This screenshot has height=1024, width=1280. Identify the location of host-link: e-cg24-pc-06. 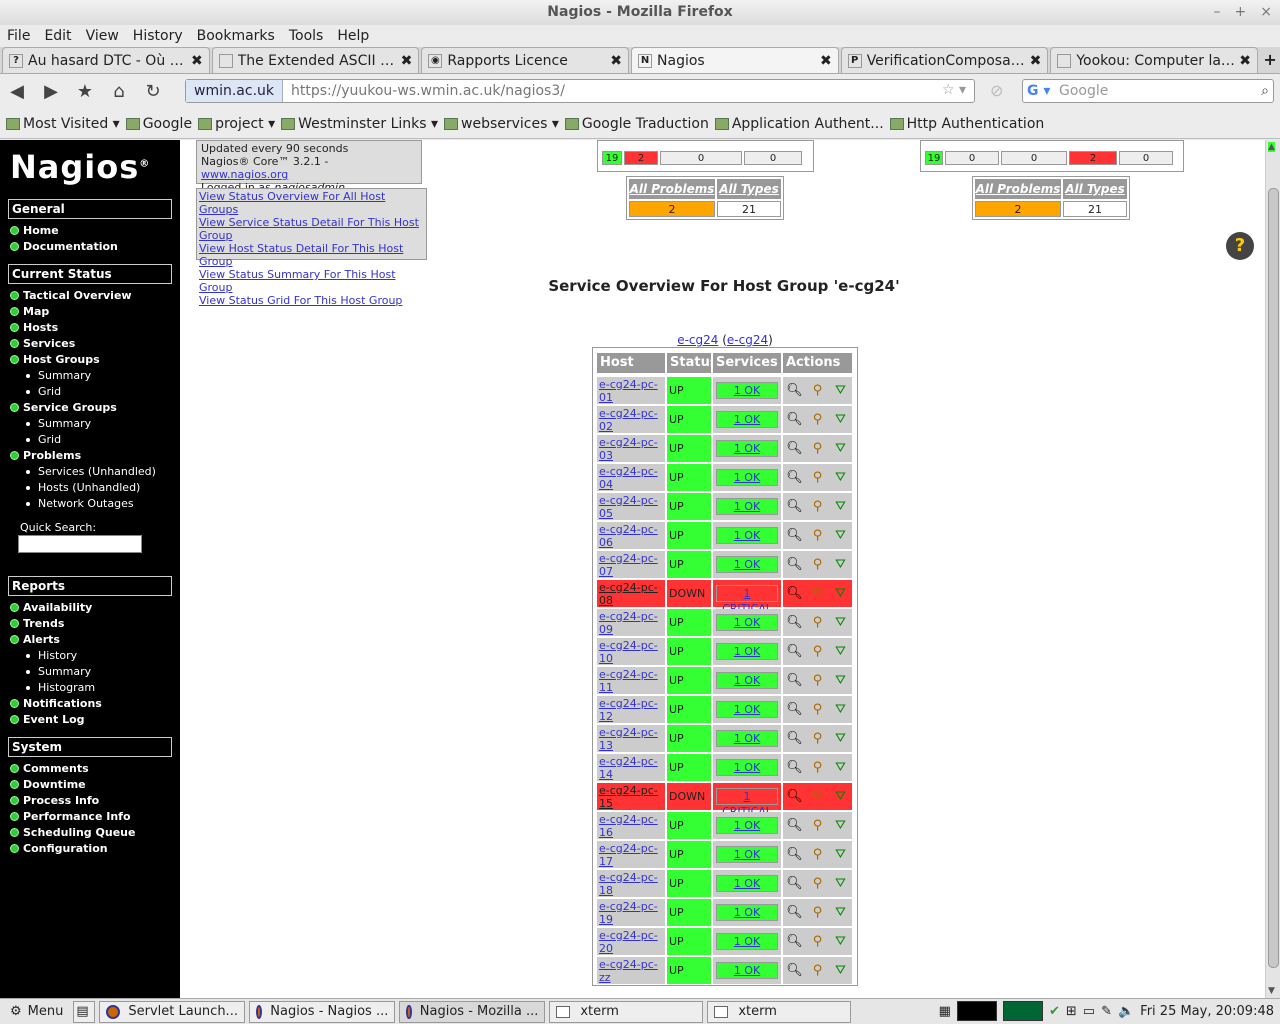
(631, 535).